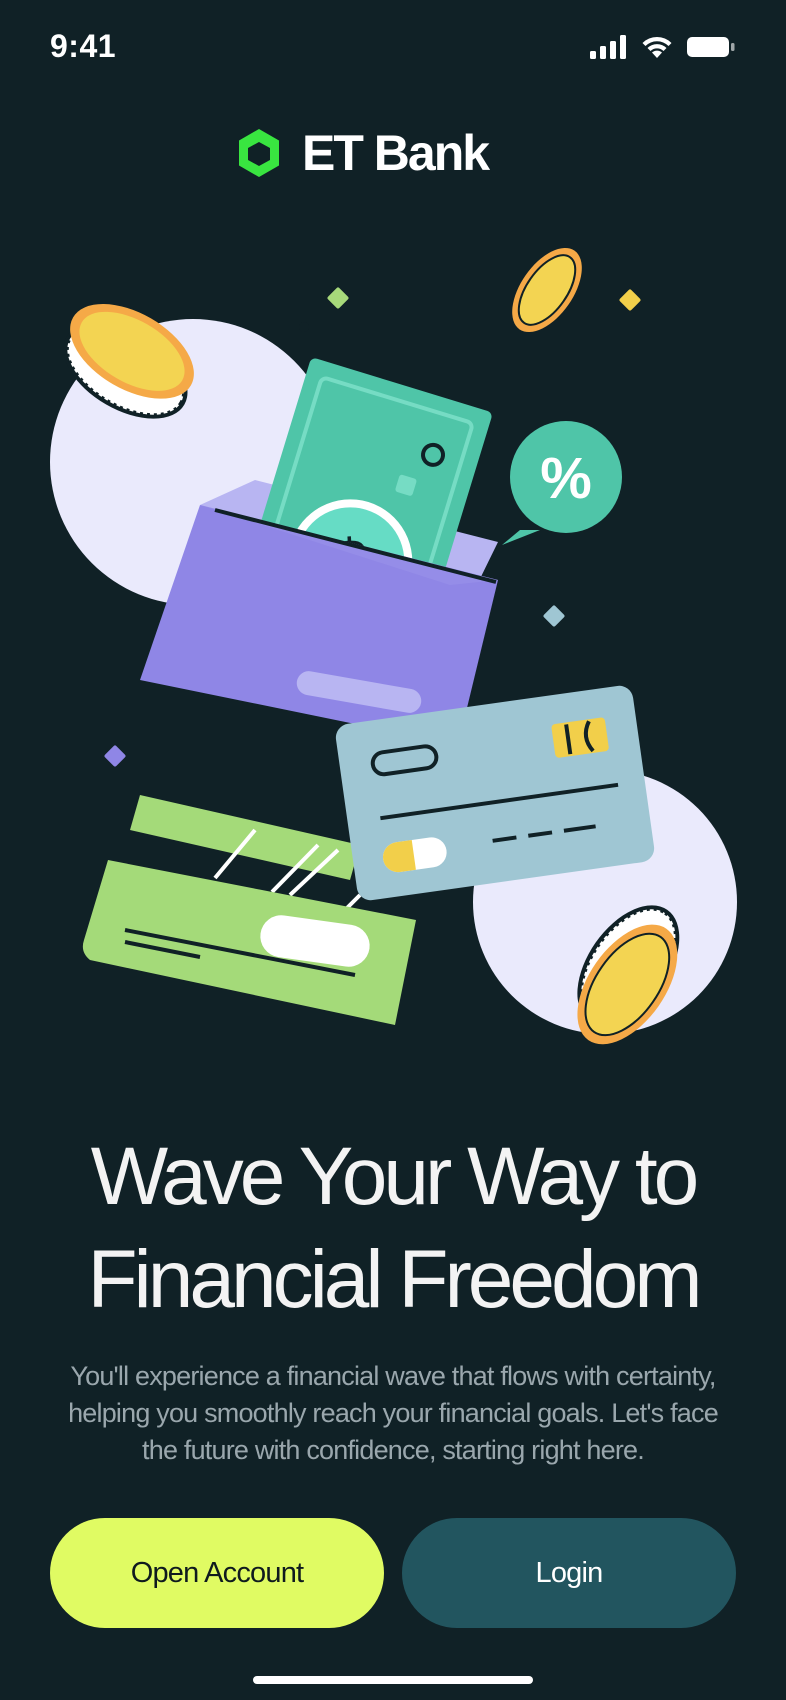 This screenshot has height=1700, width=786. What do you see at coordinates (566, 478) in the screenshot?
I see `percent-symbol: %` at bounding box center [566, 478].